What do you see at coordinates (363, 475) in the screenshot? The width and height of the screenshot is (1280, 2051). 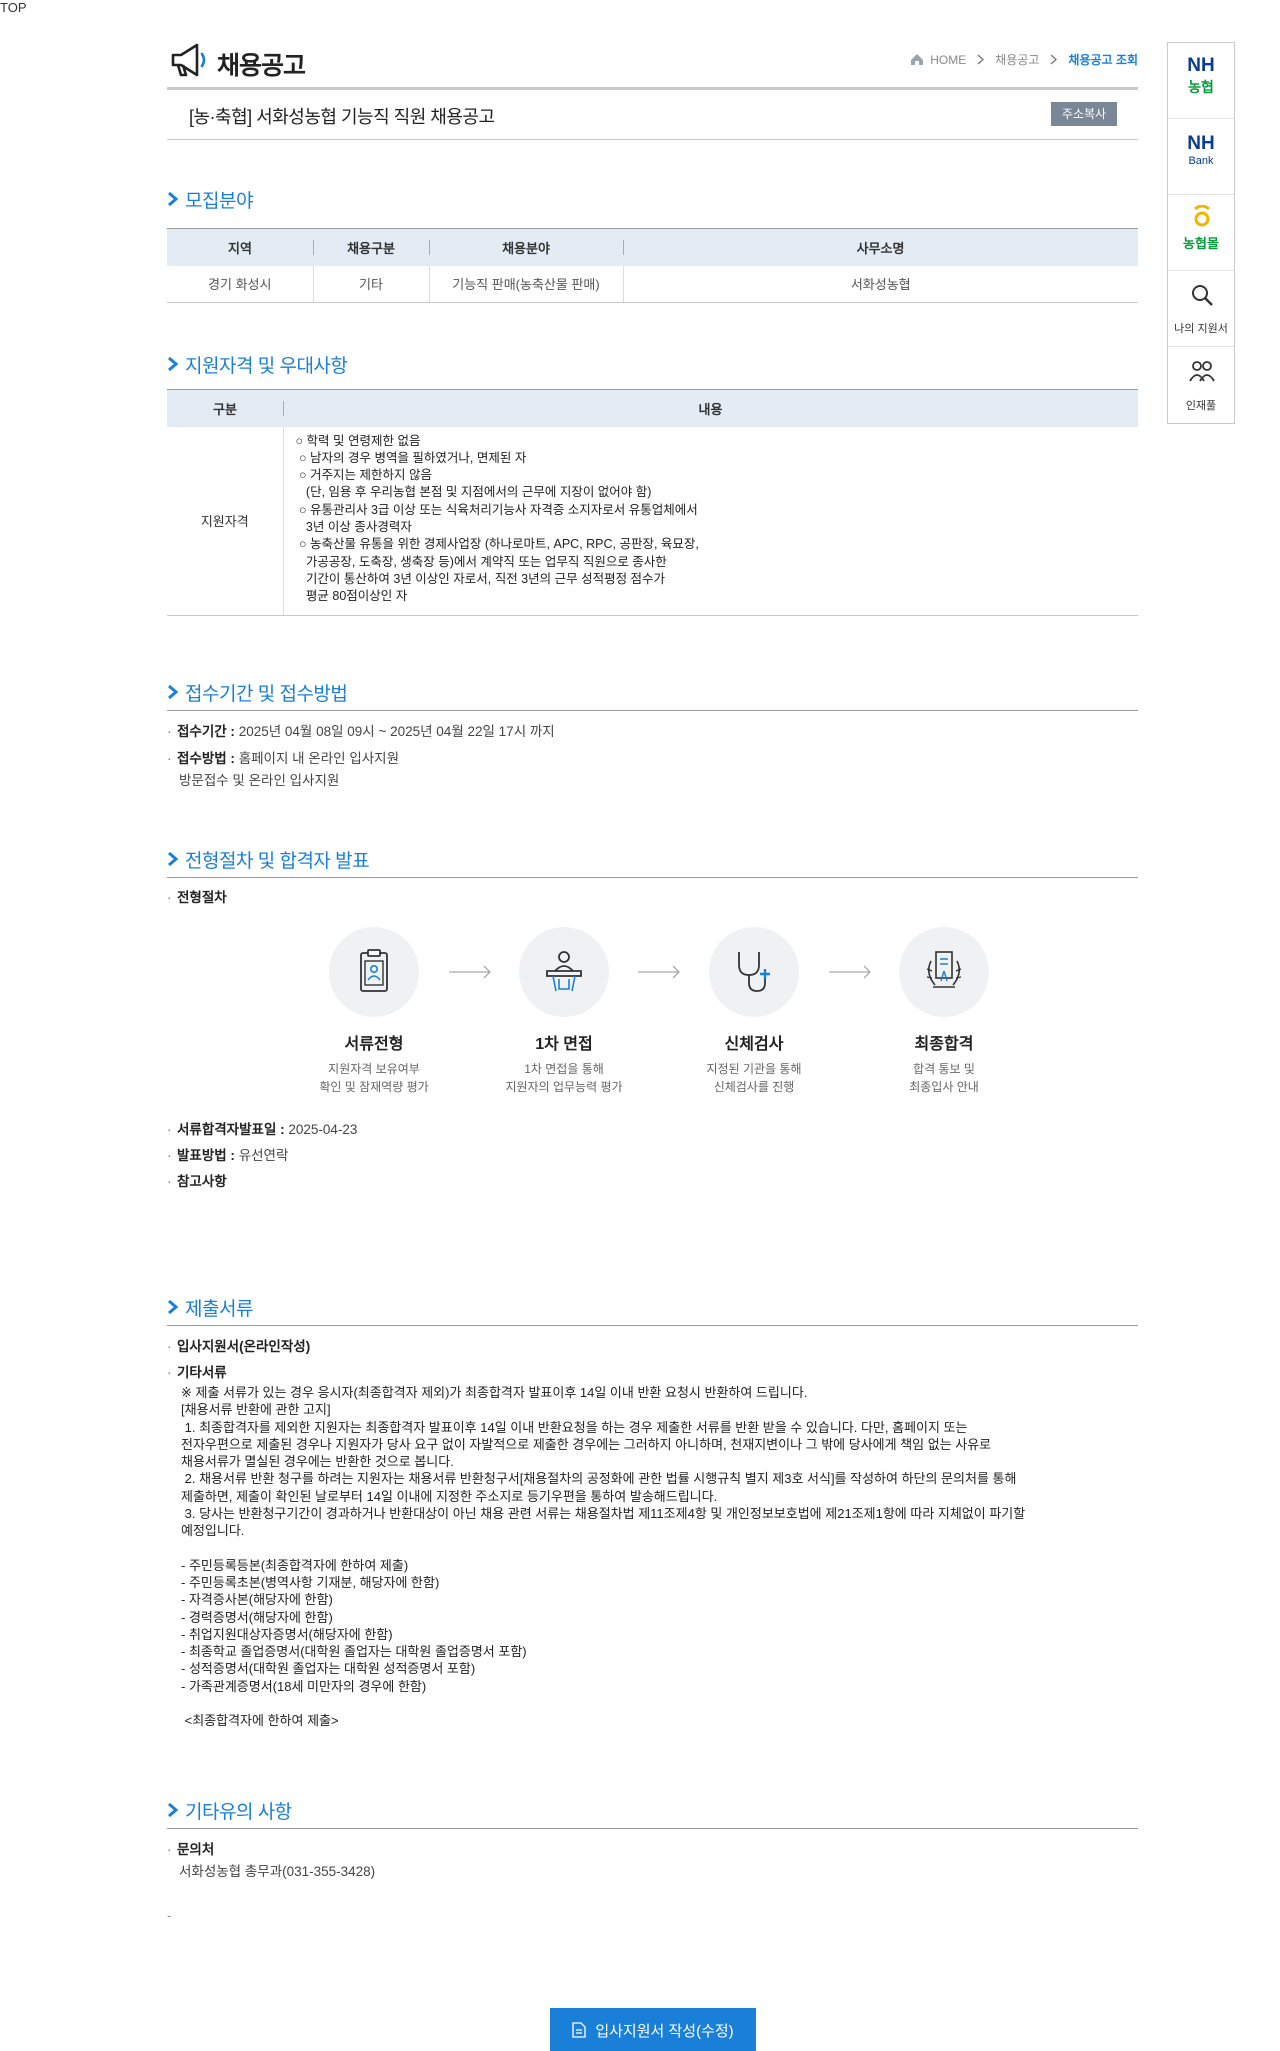 I see `qual-line: ○ 거주지는 제한하지 않음` at bounding box center [363, 475].